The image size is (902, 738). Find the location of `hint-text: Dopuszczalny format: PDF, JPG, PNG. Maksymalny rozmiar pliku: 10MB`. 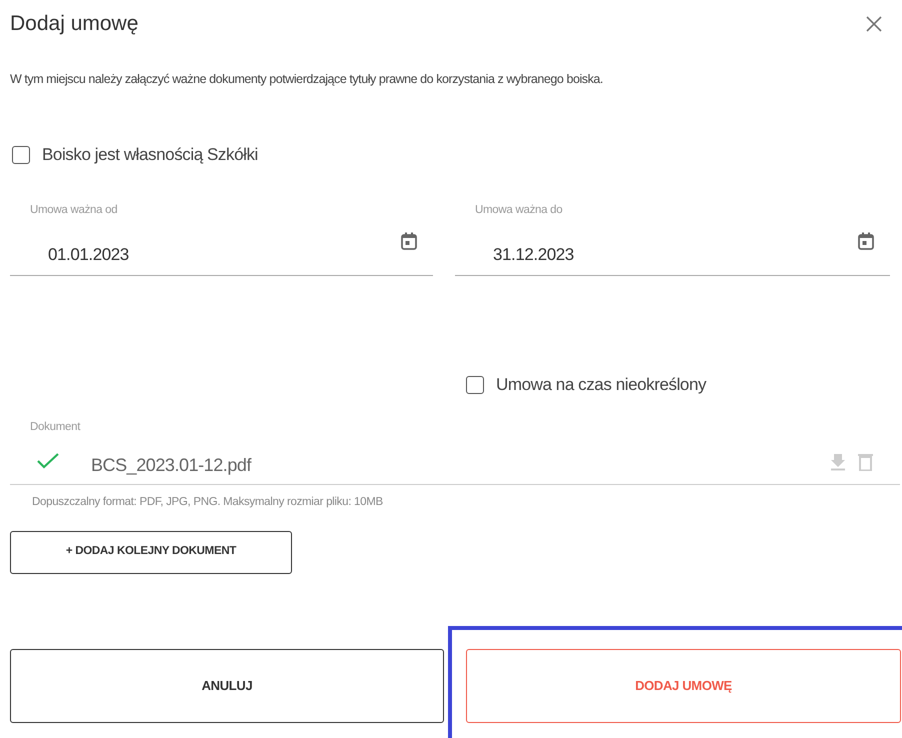

hint-text: Dopuszczalny format: PDF, JPG, PNG. Maksymalny rozmiar pliku: 10MB is located at coordinates (207, 502).